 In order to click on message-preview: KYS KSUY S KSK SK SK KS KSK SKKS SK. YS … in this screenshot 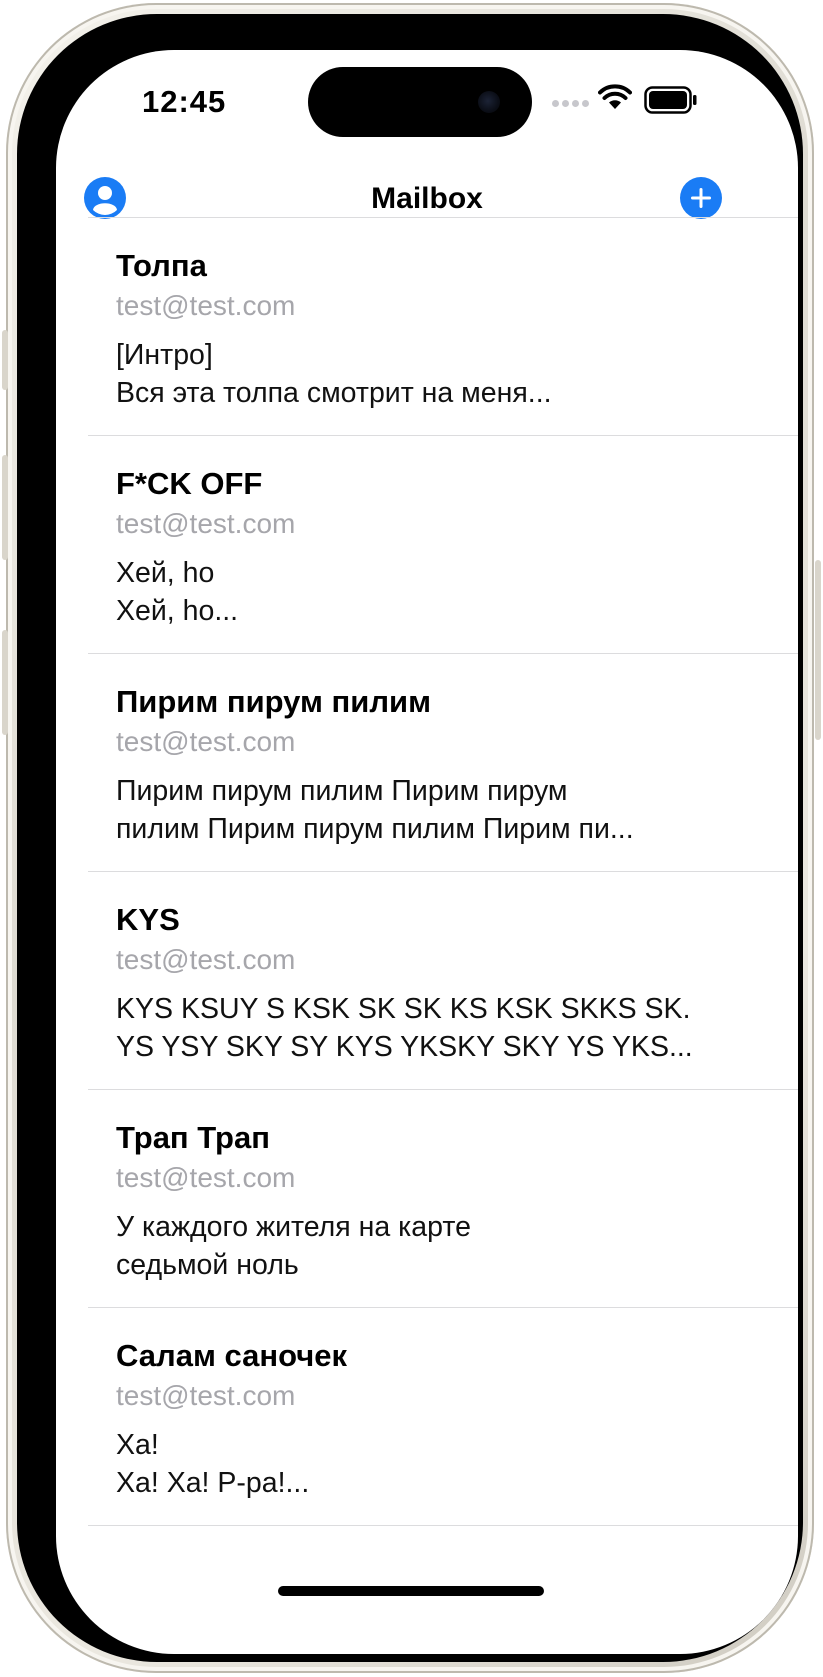, I will do `click(404, 1028)`.